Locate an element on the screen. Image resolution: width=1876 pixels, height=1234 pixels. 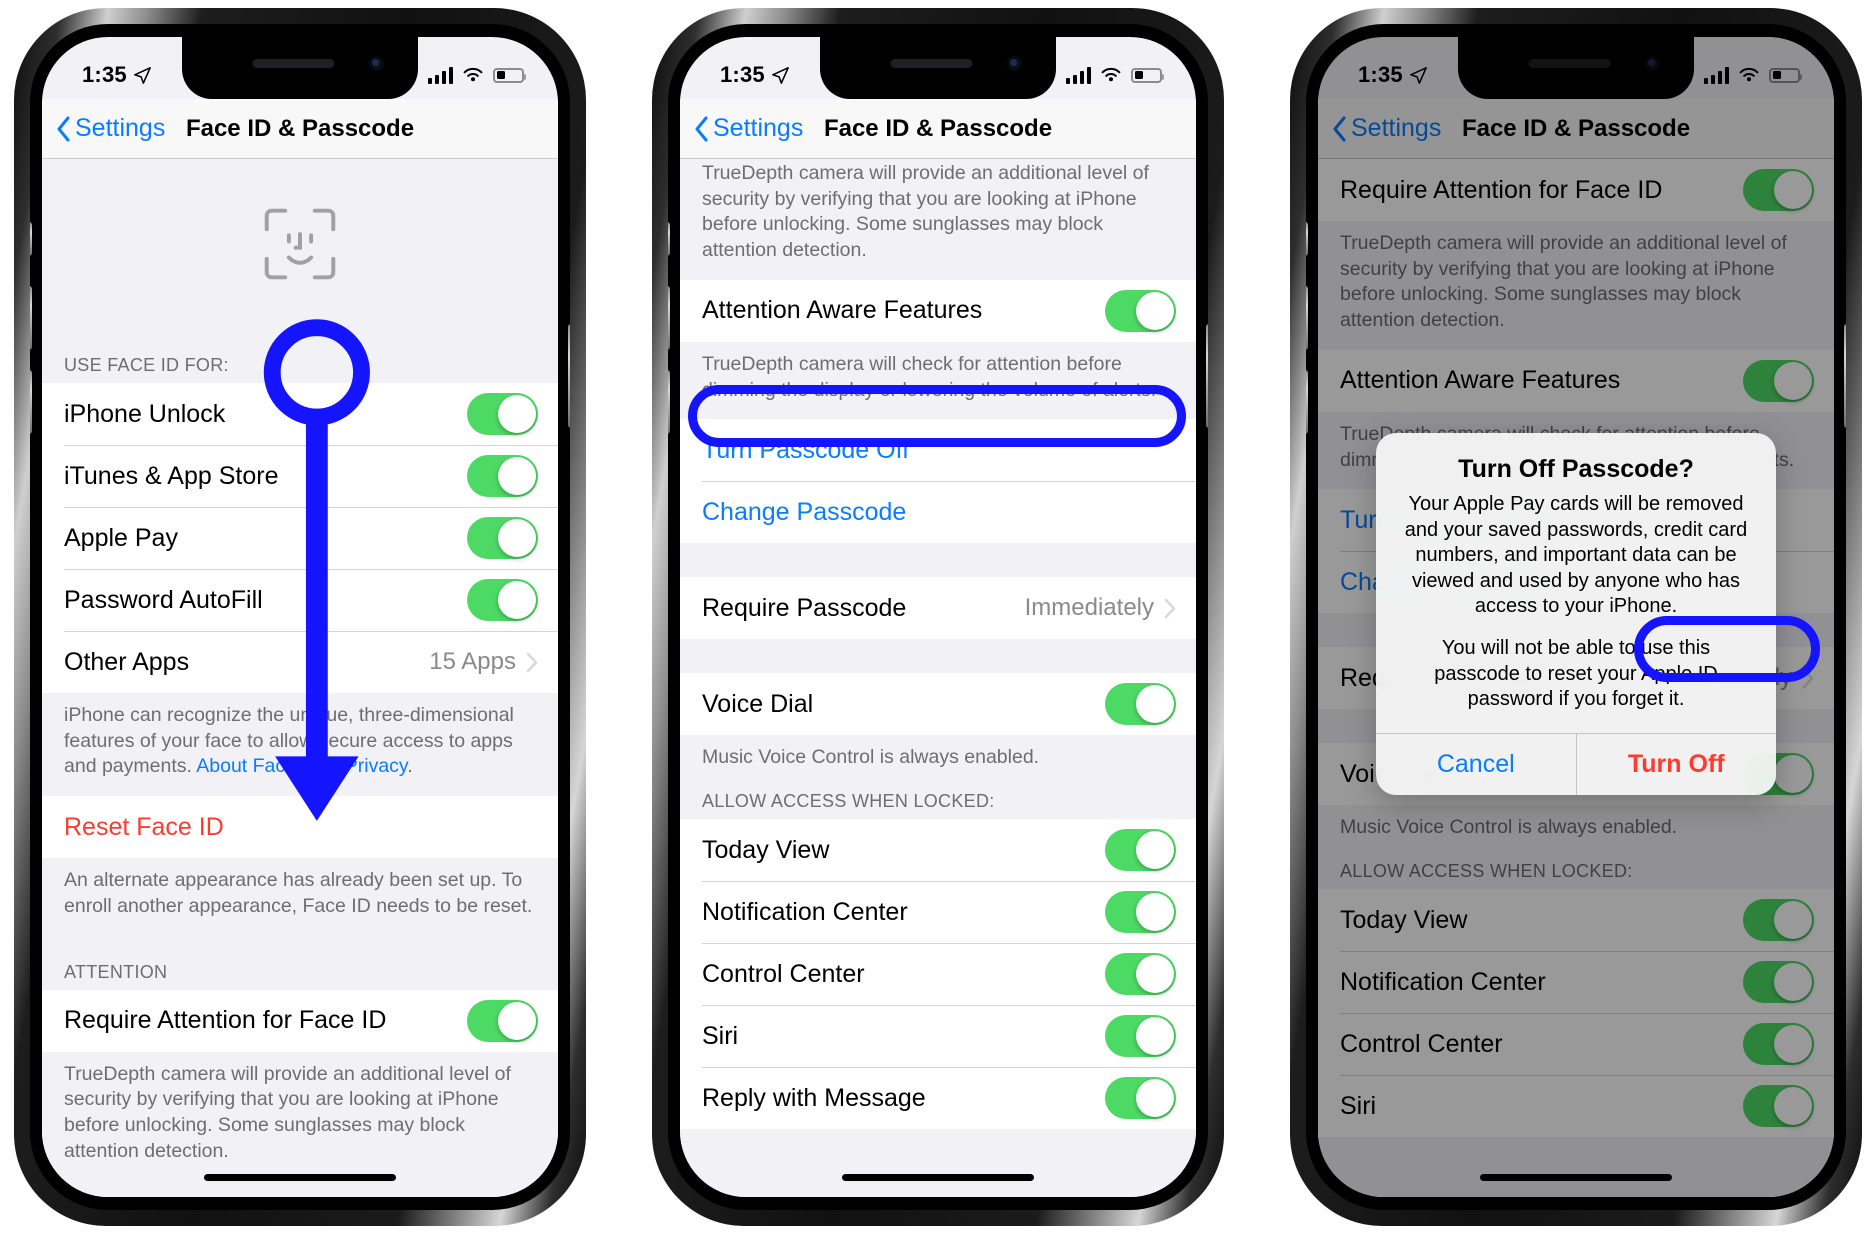
today-view-toggle is located at coordinates (1140, 850).